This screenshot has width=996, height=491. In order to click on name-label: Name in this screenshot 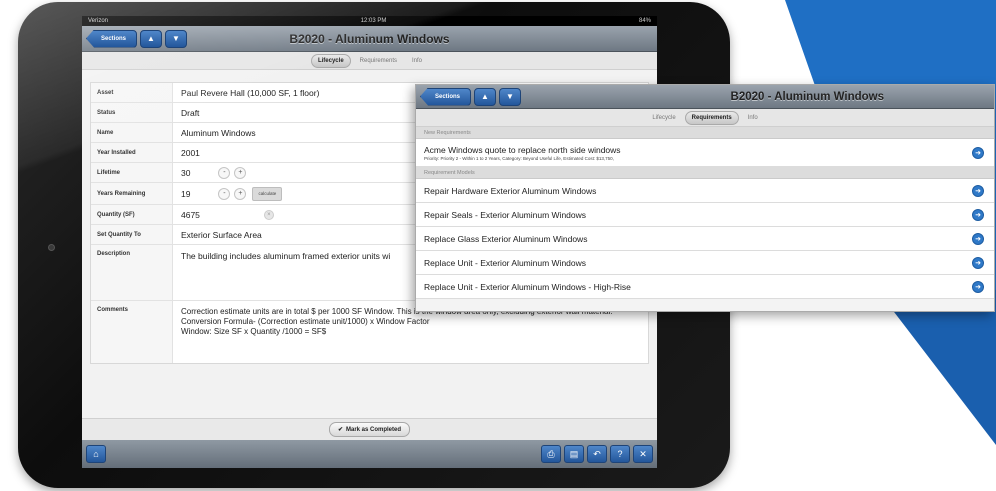, I will do `click(132, 132)`.